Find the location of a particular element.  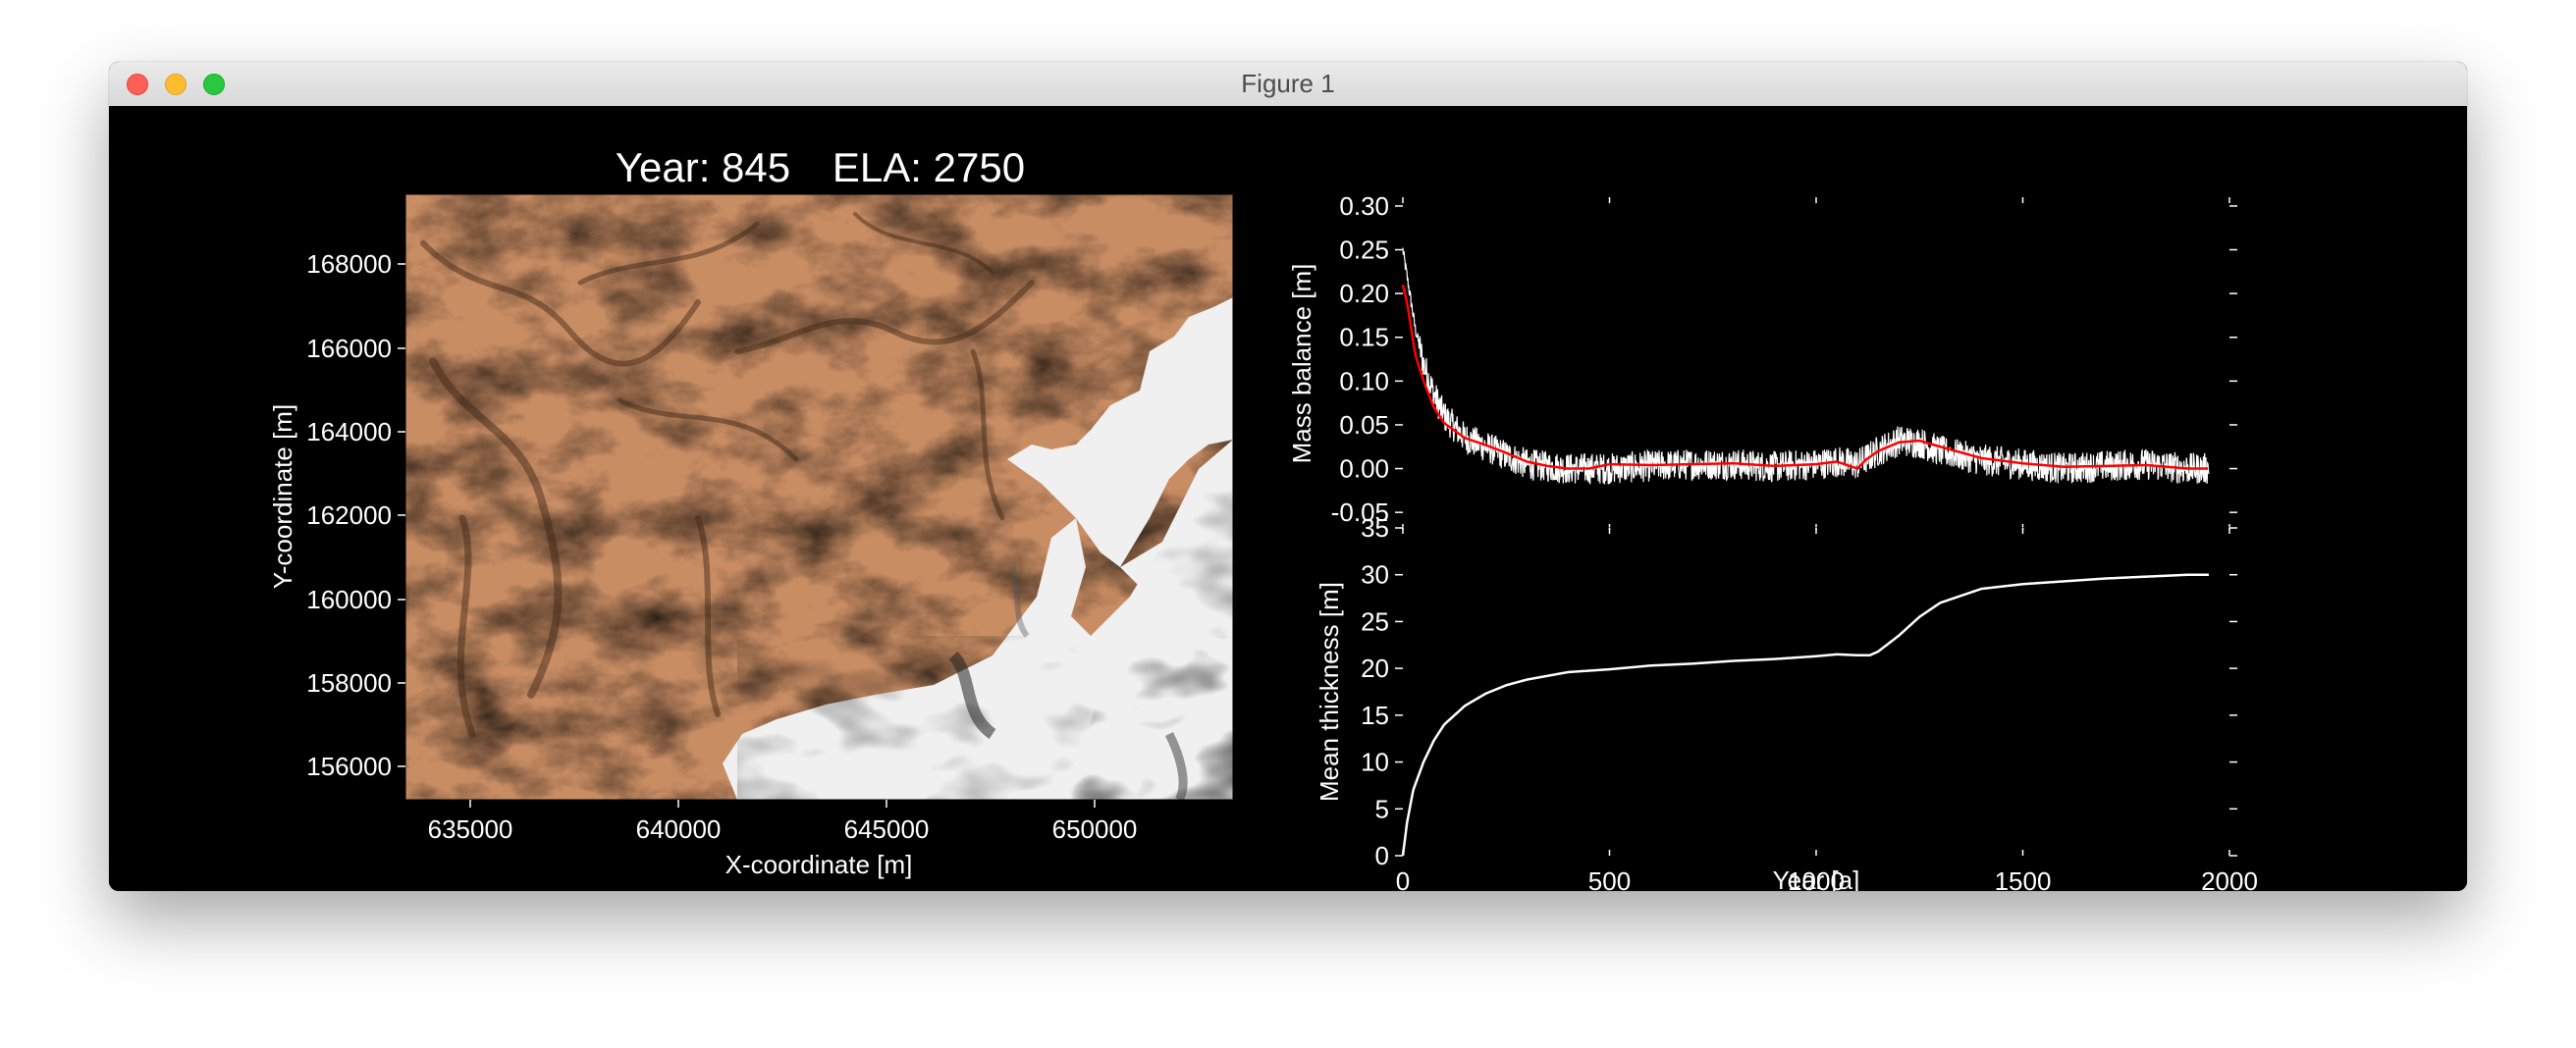

y-tick-label: 0.15 is located at coordinates (1364, 337).